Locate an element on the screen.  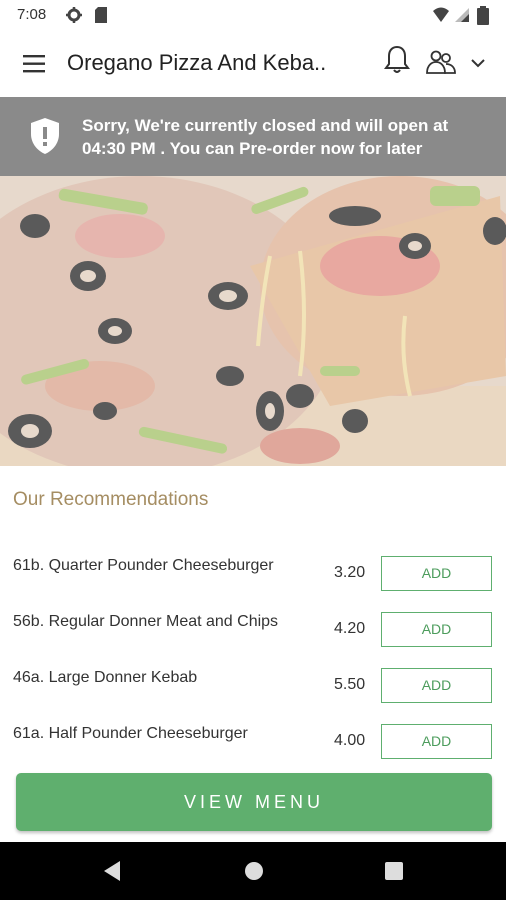
item-price: 3.20 is located at coordinates (350, 572).